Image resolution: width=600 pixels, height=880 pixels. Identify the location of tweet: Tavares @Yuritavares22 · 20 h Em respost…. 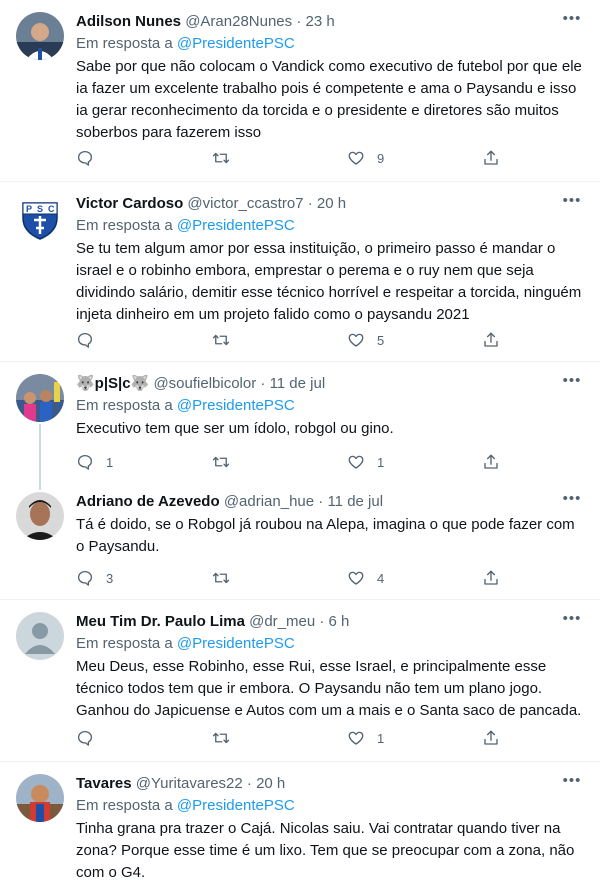
(300, 821).